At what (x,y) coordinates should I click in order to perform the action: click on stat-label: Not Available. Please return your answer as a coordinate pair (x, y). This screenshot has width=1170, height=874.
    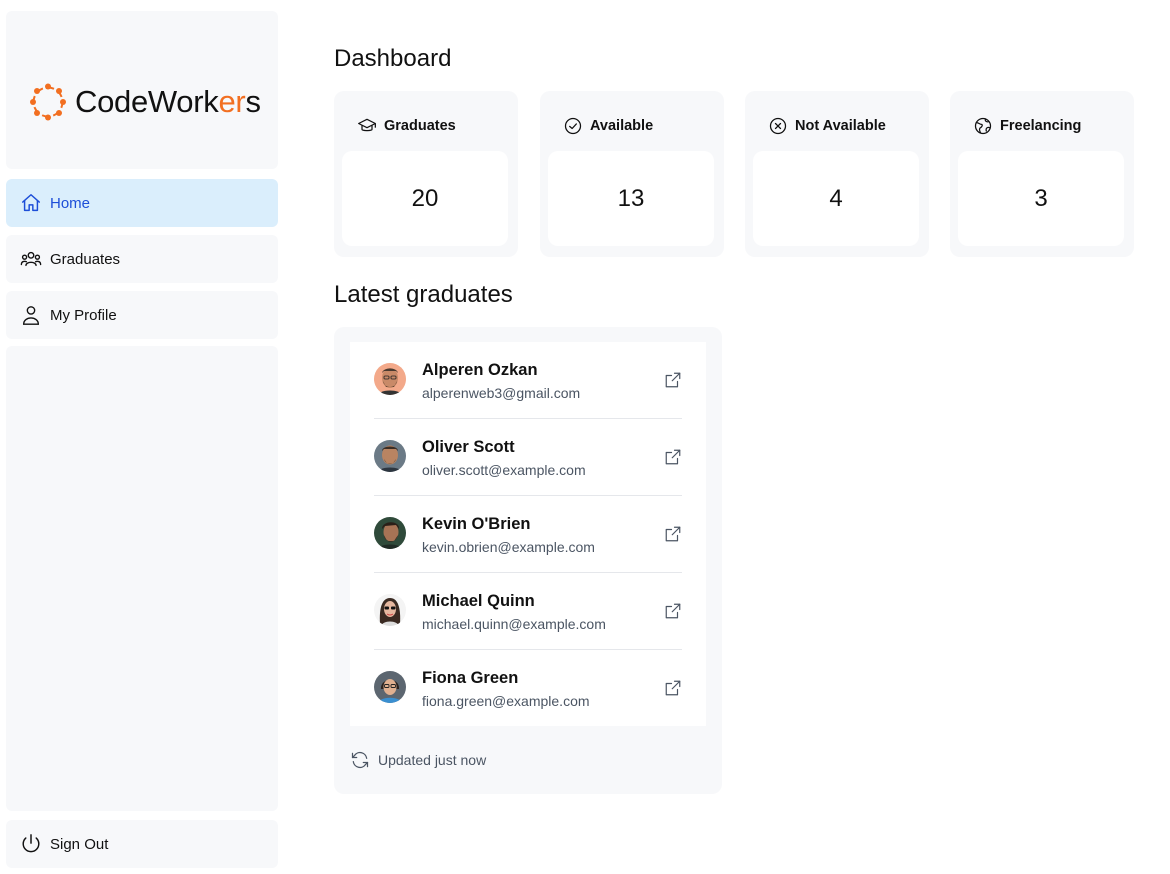
    Looking at the image, I should click on (840, 126).